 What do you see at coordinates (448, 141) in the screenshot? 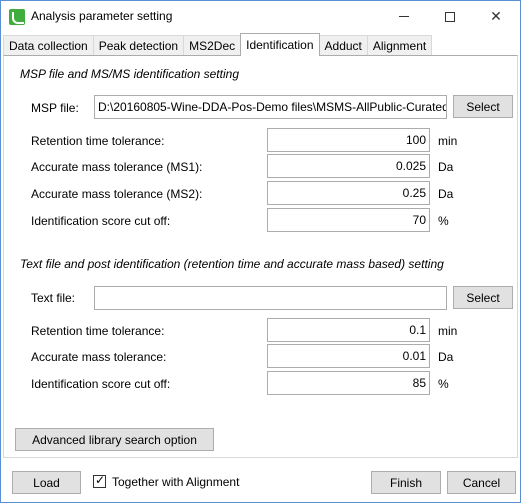
I see `msp-rt-tolerance-unit: min` at bounding box center [448, 141].